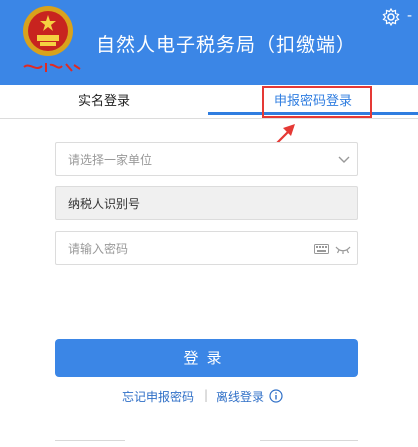 This screenshot has height=447, width=418. What do you see at coordinates (317, 102) in the screenshot?
I see `annotation-highlight-box` at bounding box center [317, 102].